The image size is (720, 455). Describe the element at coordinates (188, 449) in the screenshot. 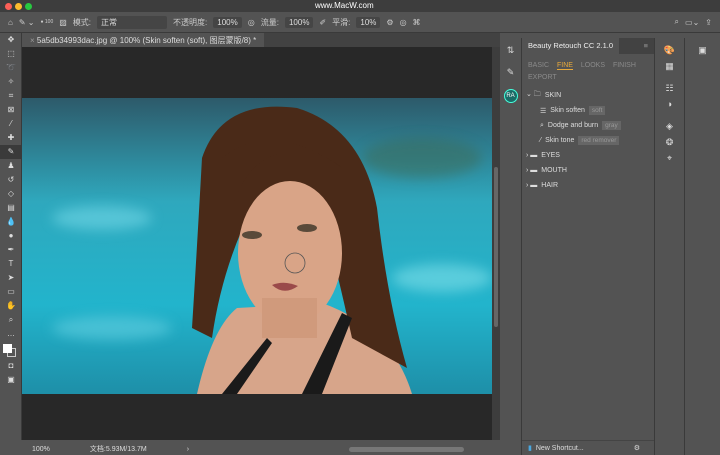

I see `status-menu-arrow-icon: ›` at that location.